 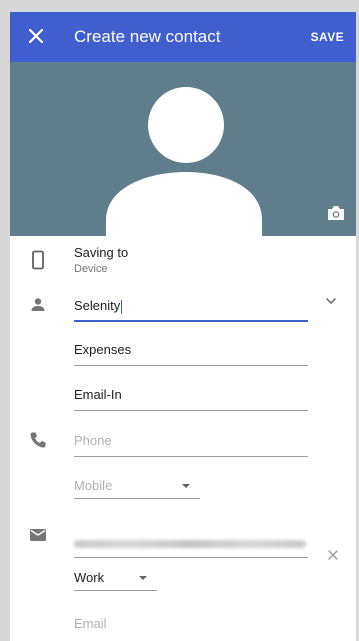 I want to click on text-cursor, so click(x=122, y=306).